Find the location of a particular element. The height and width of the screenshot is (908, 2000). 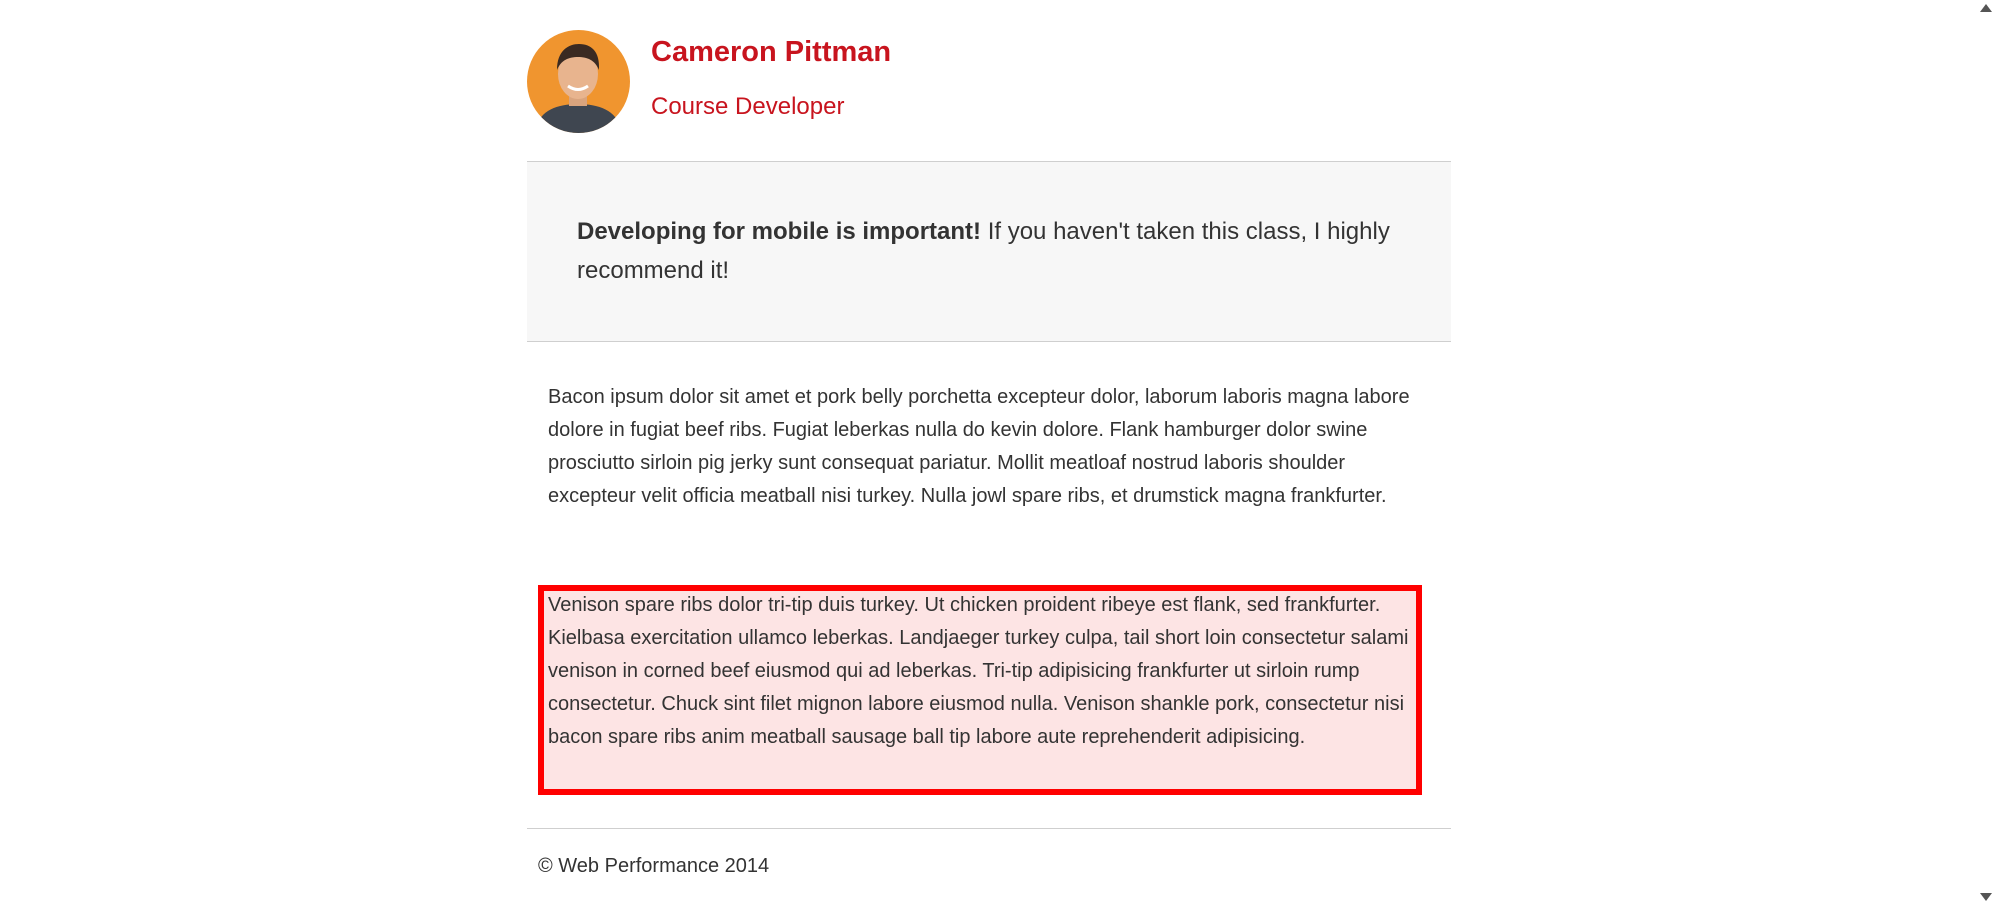

profile-header: Cameron Pittman Course Developer is located at coordinates (989, 81).